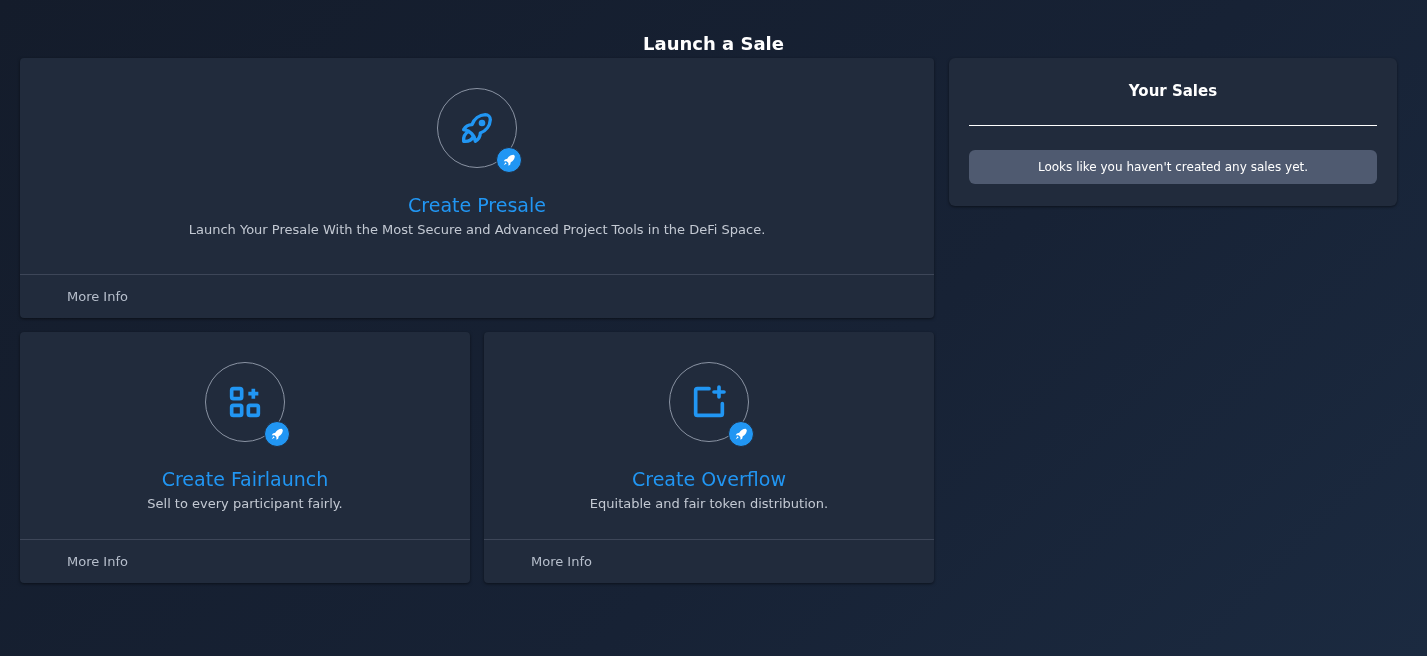  Describe the element at coordinates (1173, 167) in the screenshot. I see `empty-message: Looks like you haven't created any sales yet.` at that location.